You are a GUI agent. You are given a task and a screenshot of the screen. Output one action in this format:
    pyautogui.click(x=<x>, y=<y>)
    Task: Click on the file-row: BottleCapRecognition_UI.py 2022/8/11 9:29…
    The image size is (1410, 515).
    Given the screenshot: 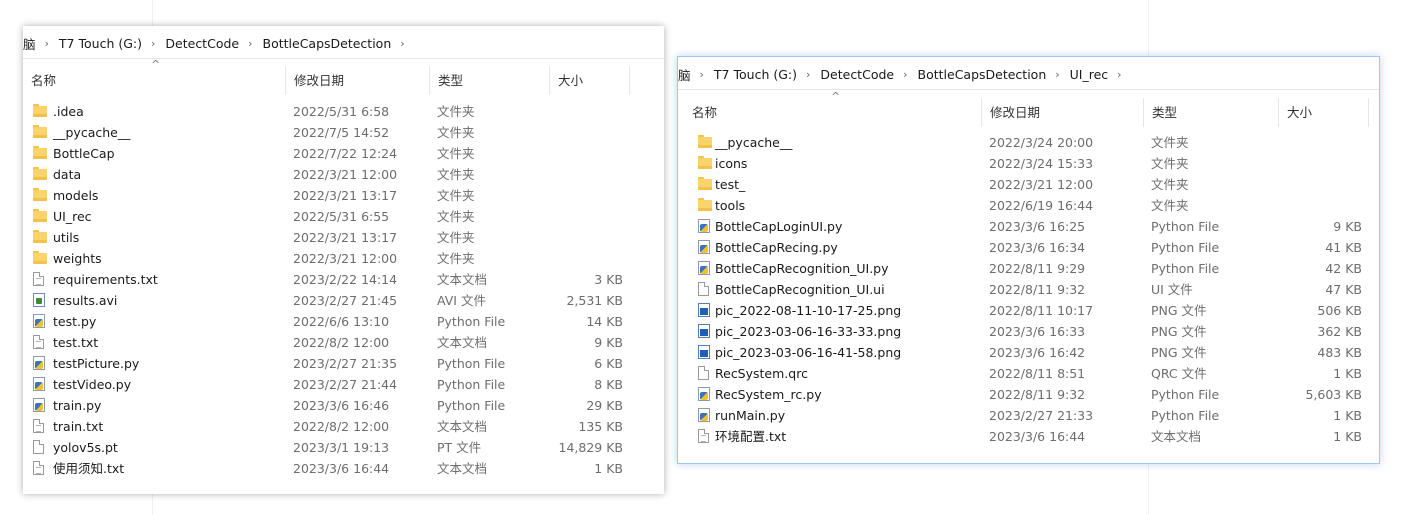 What is the action you would take?
    pyautogui.click(x=1028, y=268)
    